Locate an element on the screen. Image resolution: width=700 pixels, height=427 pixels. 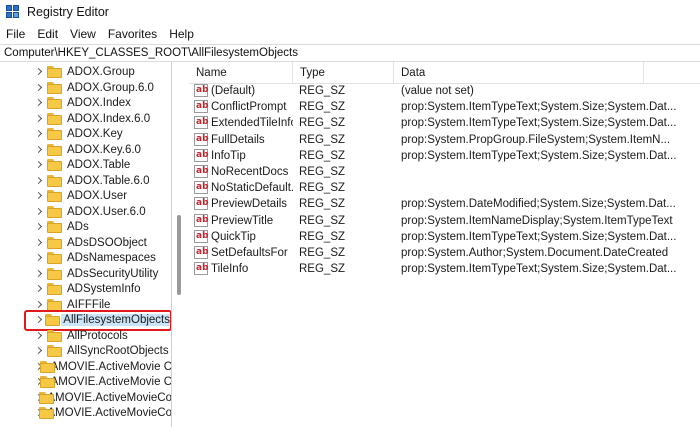
column-name-header: Name is located at coordinates (241, 73).